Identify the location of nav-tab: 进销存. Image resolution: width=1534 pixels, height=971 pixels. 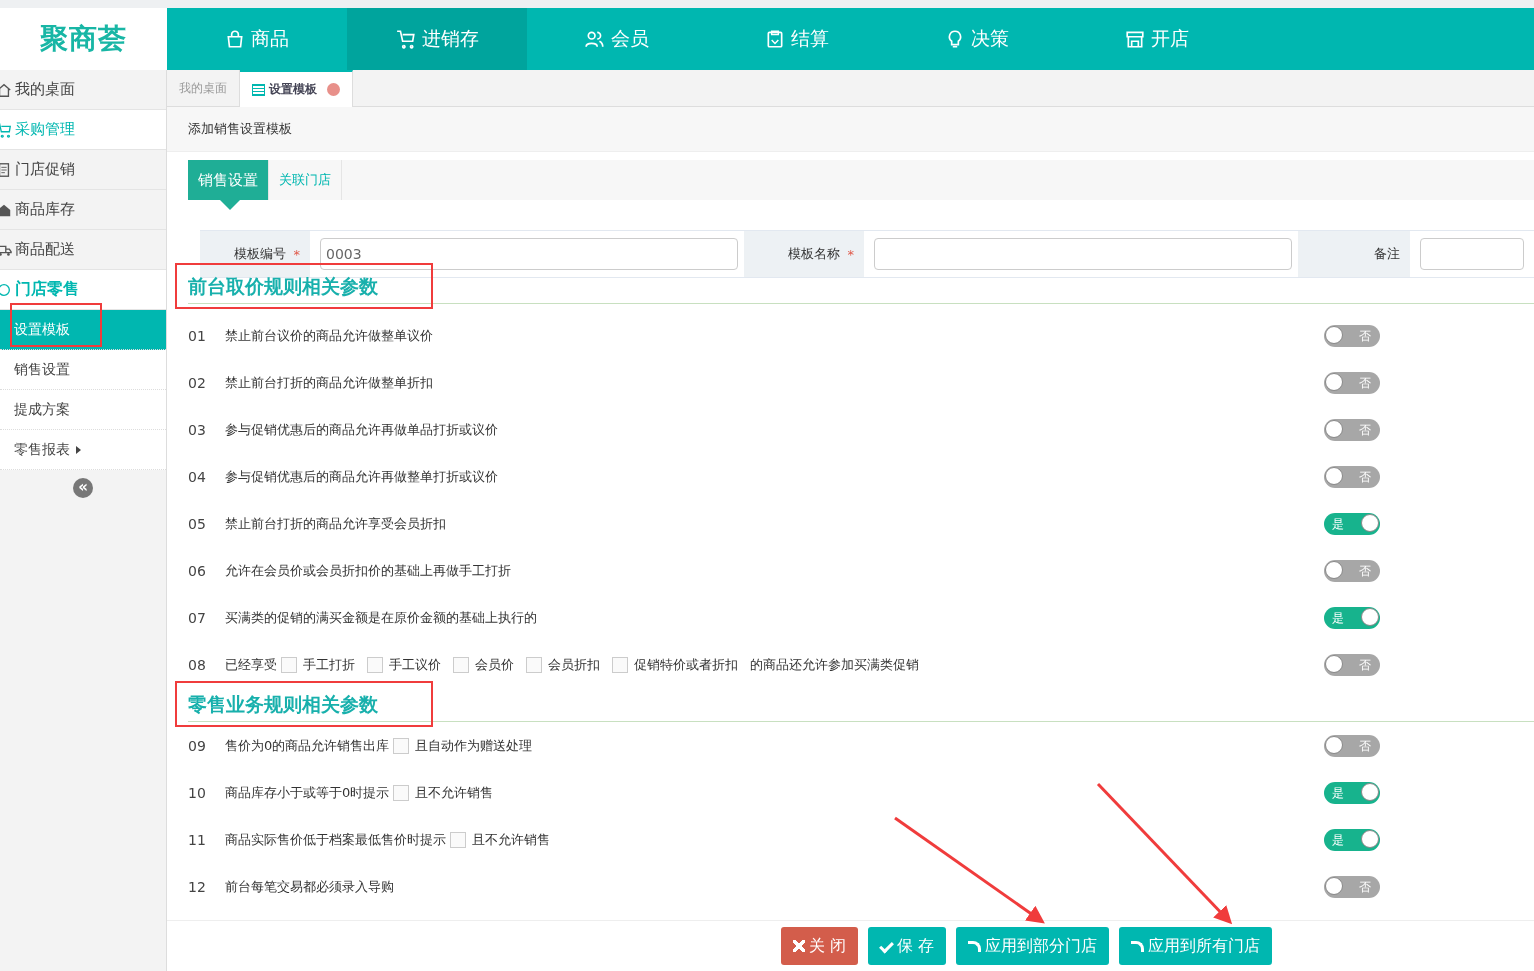
(437, 39).